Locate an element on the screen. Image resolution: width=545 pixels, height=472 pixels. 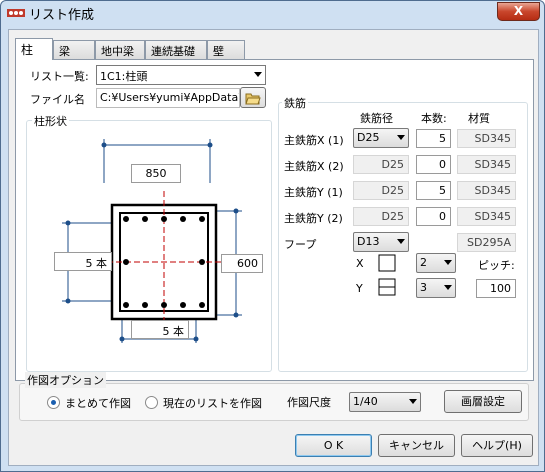
main-rebar-y2-count-input: 0 is located at coordinates (433, 216).